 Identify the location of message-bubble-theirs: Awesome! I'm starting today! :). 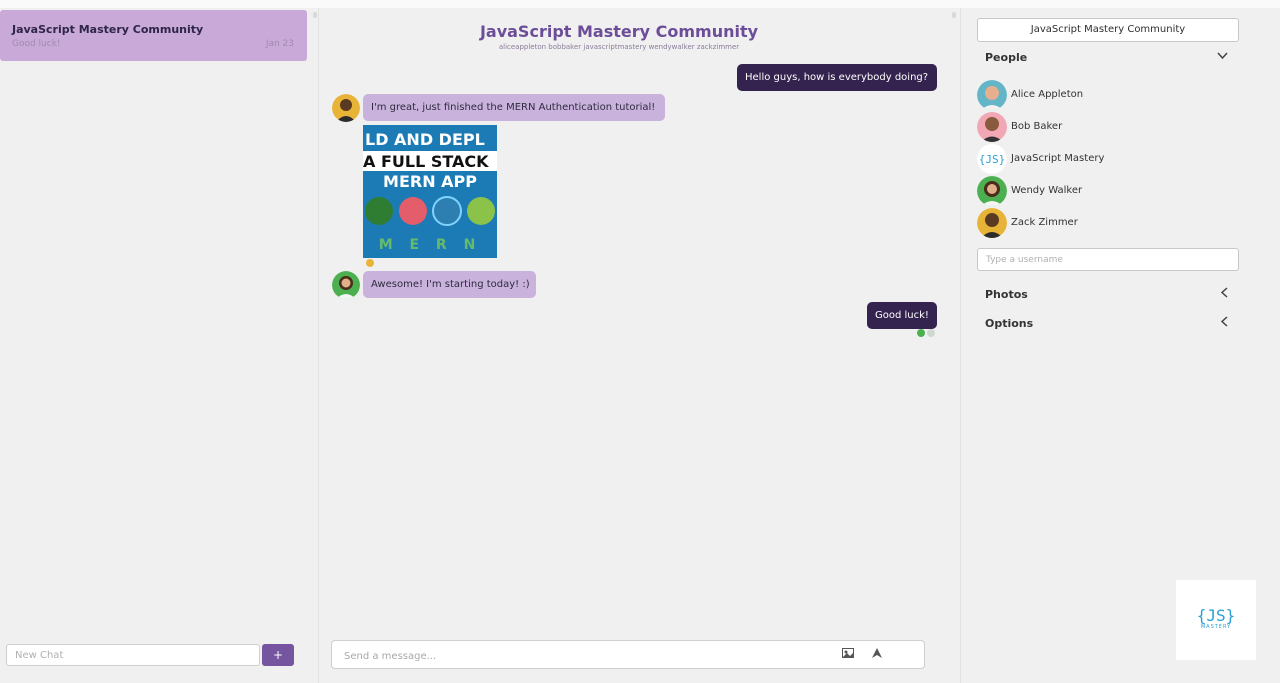
(449, 284).